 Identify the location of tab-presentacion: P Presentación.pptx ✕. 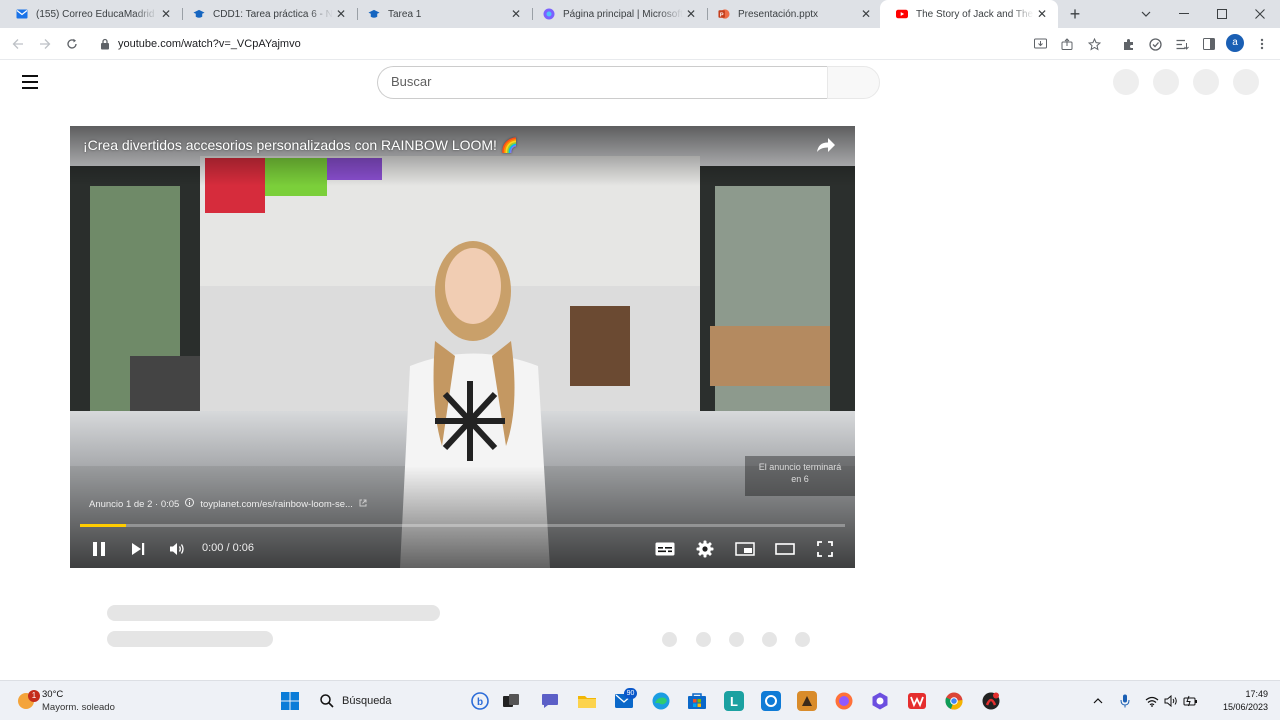
(792, 14).